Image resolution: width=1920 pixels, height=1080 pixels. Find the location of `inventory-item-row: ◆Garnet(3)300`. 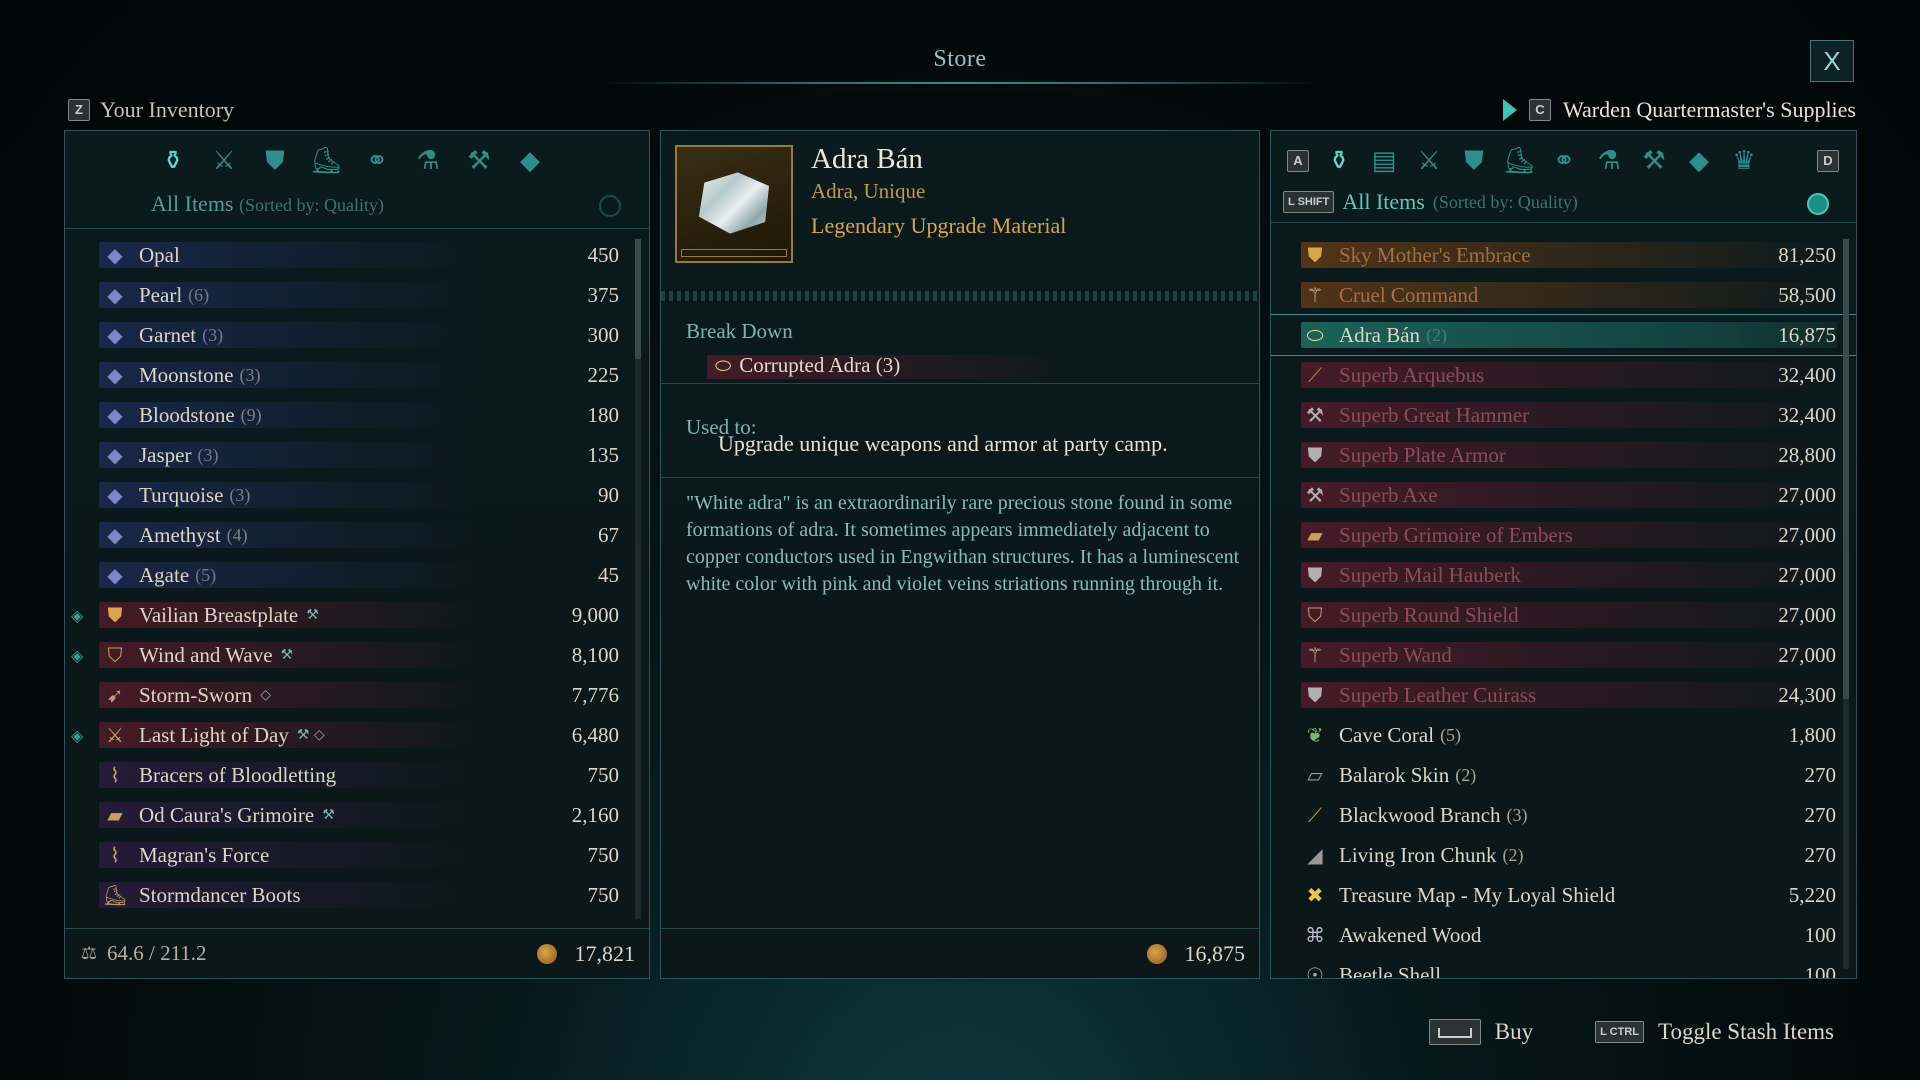

inventory-item-row: ◆Garnet(3)300 is located at coordinates (357, 335).